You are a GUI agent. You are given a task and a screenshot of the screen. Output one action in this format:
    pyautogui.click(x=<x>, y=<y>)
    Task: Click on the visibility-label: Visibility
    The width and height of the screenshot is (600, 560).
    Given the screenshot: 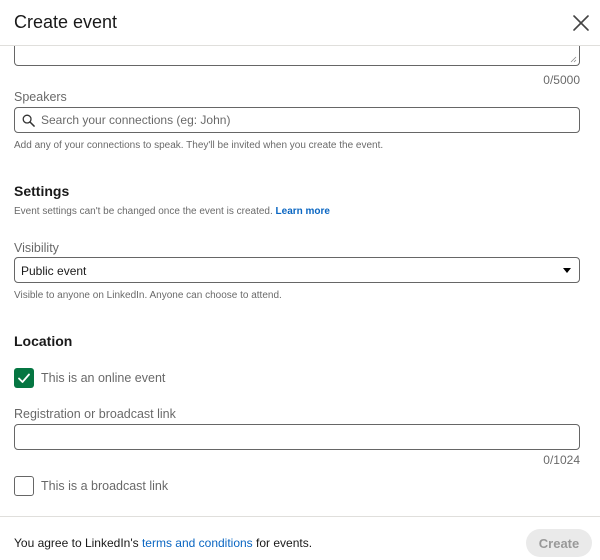 What is the action you would take?
    pyautogui.click(x=36, y=248)
    